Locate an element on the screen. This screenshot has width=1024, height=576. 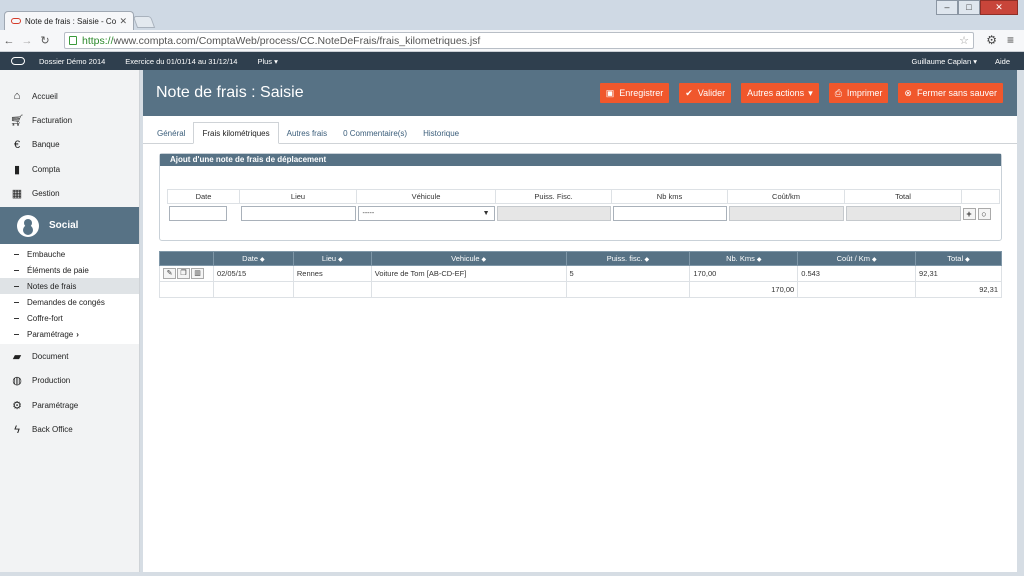
sidebar-item-banque: € Banque is located at coordinates (69, 145).